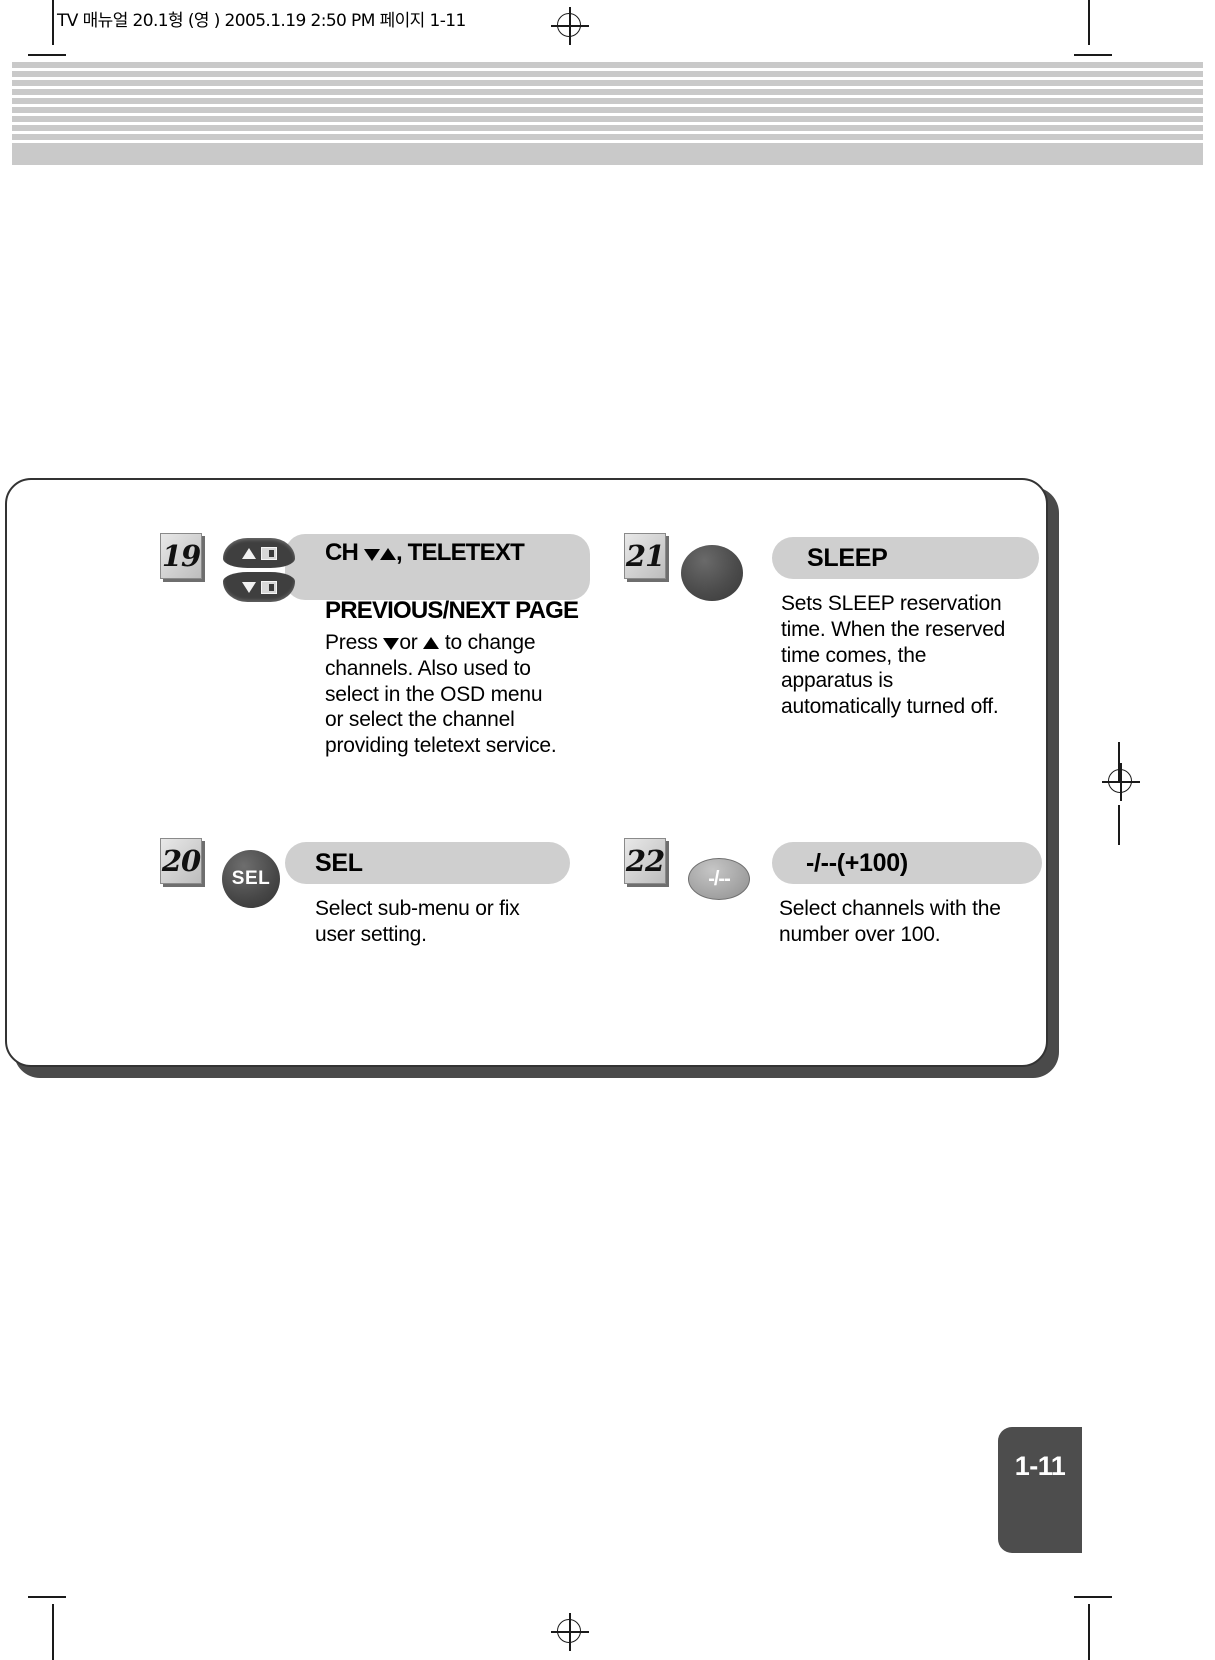 The height and width of the screenshot is (1660, 1215). Describe the element at coordinates (1121, 782) in the screenshot. I see `registration-mark-right` at that location.